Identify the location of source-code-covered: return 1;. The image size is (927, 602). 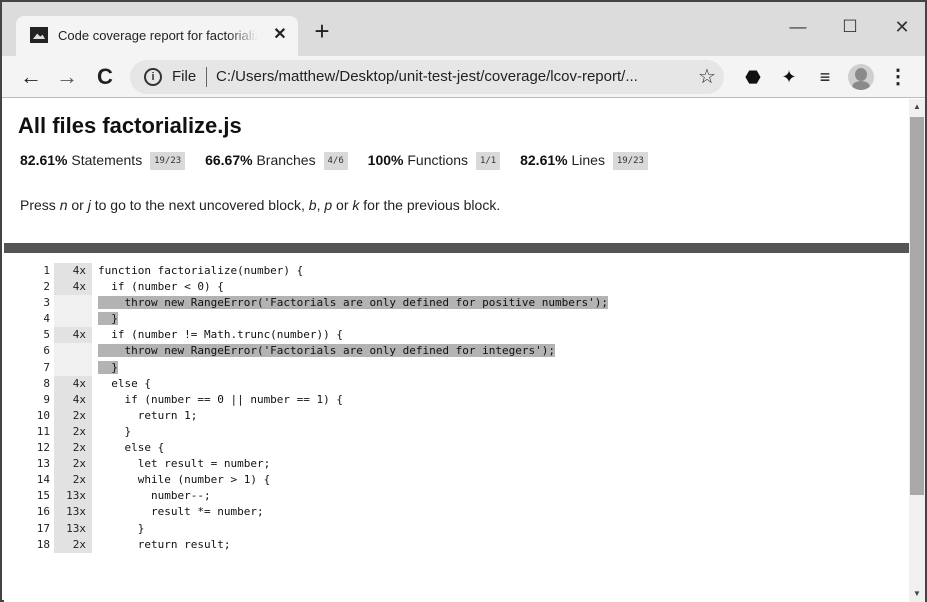
(148, 415).